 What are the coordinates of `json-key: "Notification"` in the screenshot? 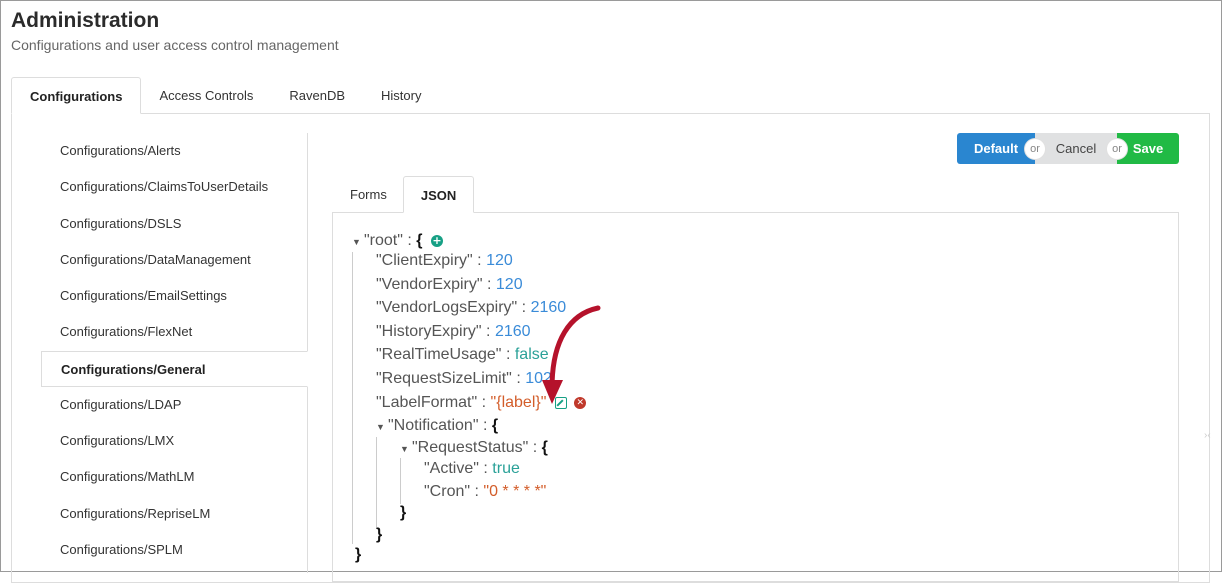 It's located at (433, 425).